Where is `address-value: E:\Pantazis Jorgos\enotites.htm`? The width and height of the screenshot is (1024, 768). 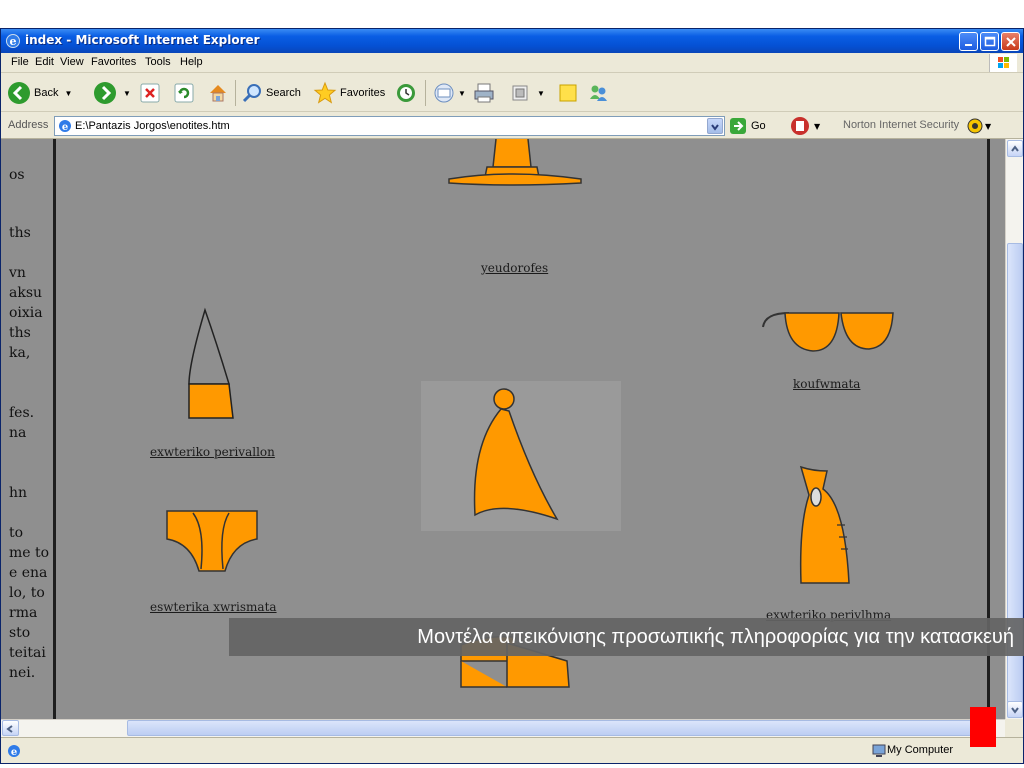 address-value: E:\Pantazis Jorgos\enotites.htm is located at coordinates (152, 126).